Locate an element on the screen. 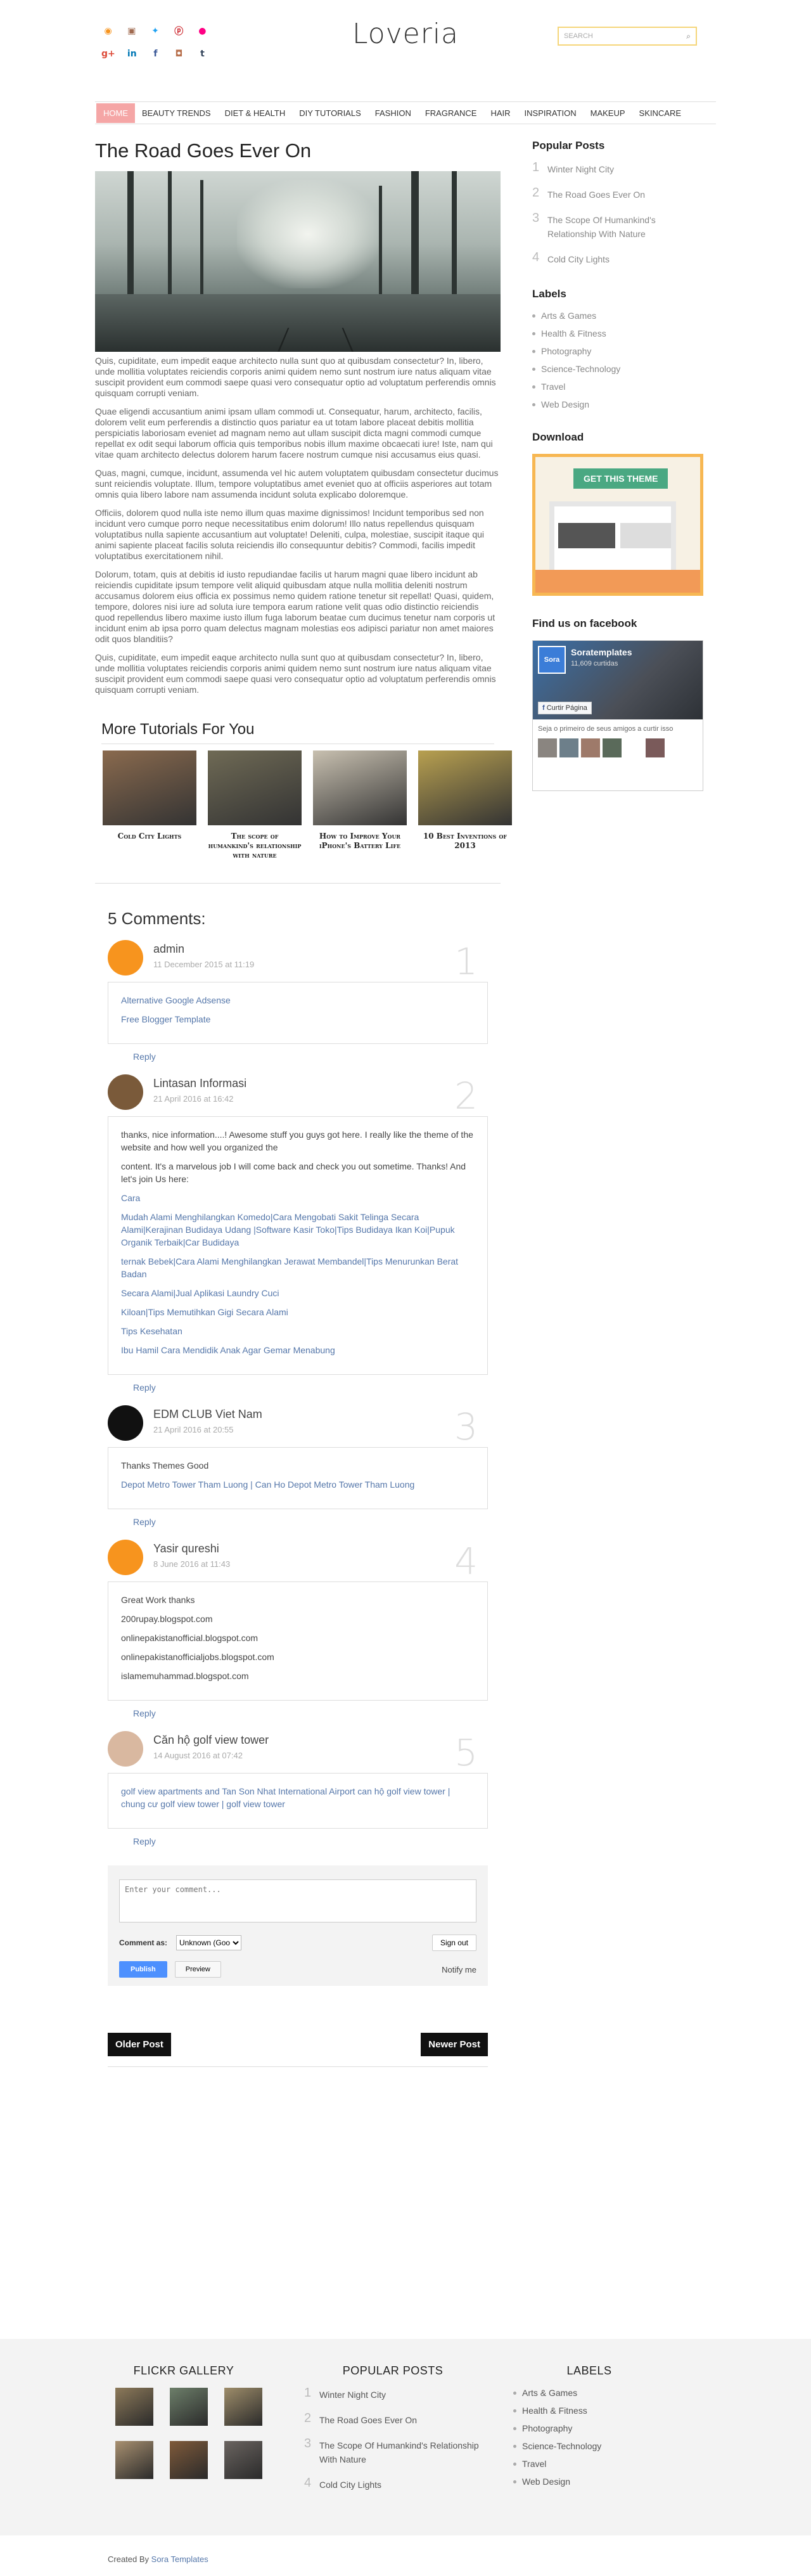 This screenshot has width=811, height=2576. post-title: The Road Goes Ever On is located at coordinates (298, 150).